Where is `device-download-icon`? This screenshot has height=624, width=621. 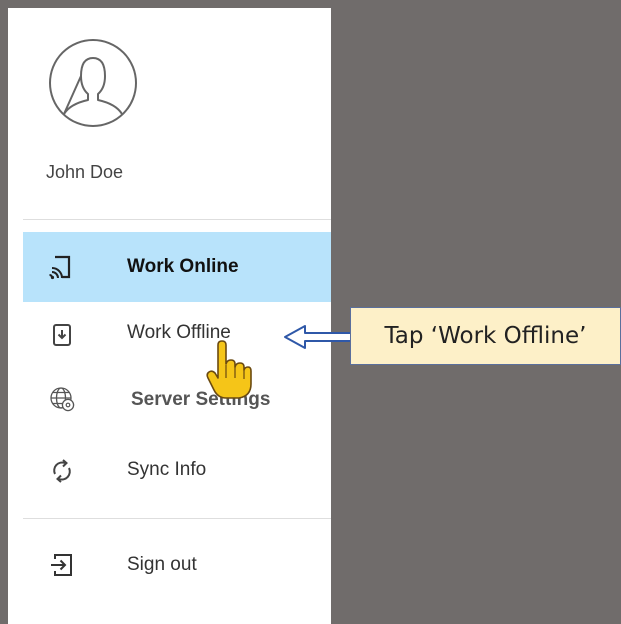
device-download-icon is located at coordinates (62, 335).